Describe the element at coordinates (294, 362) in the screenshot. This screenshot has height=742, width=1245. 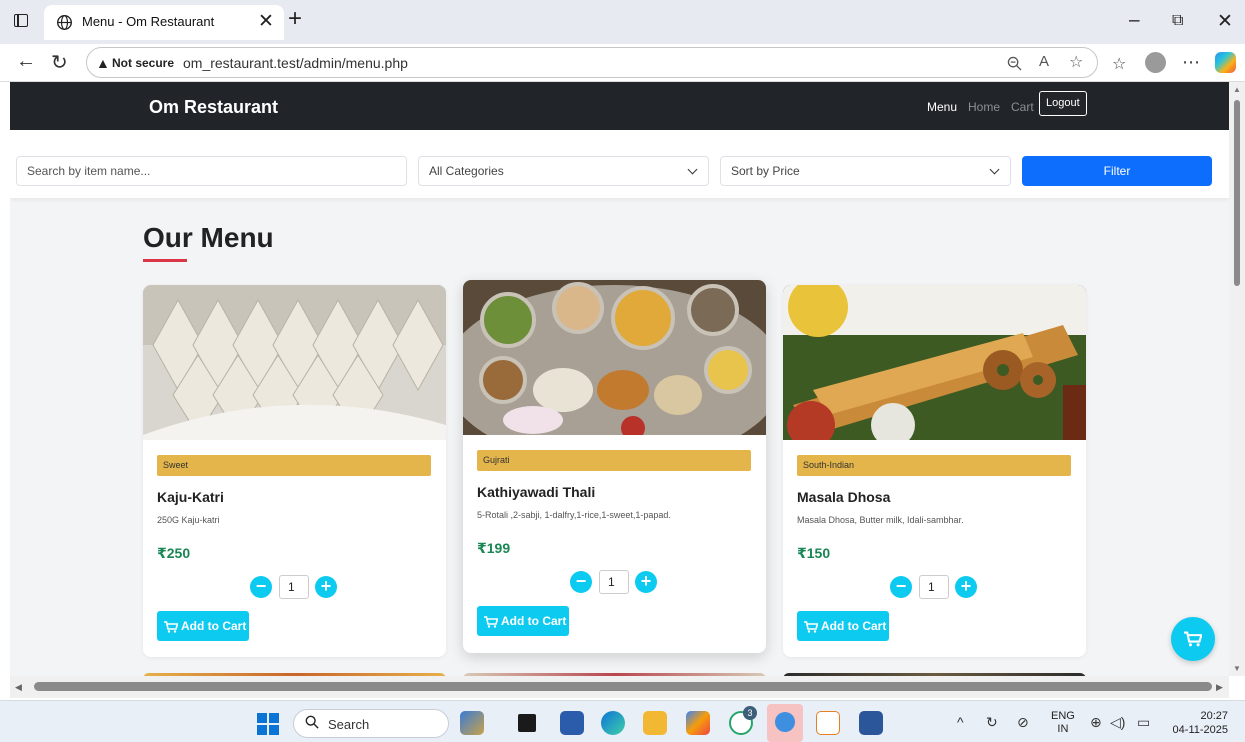
I see `kaju-katri-image` at that location.